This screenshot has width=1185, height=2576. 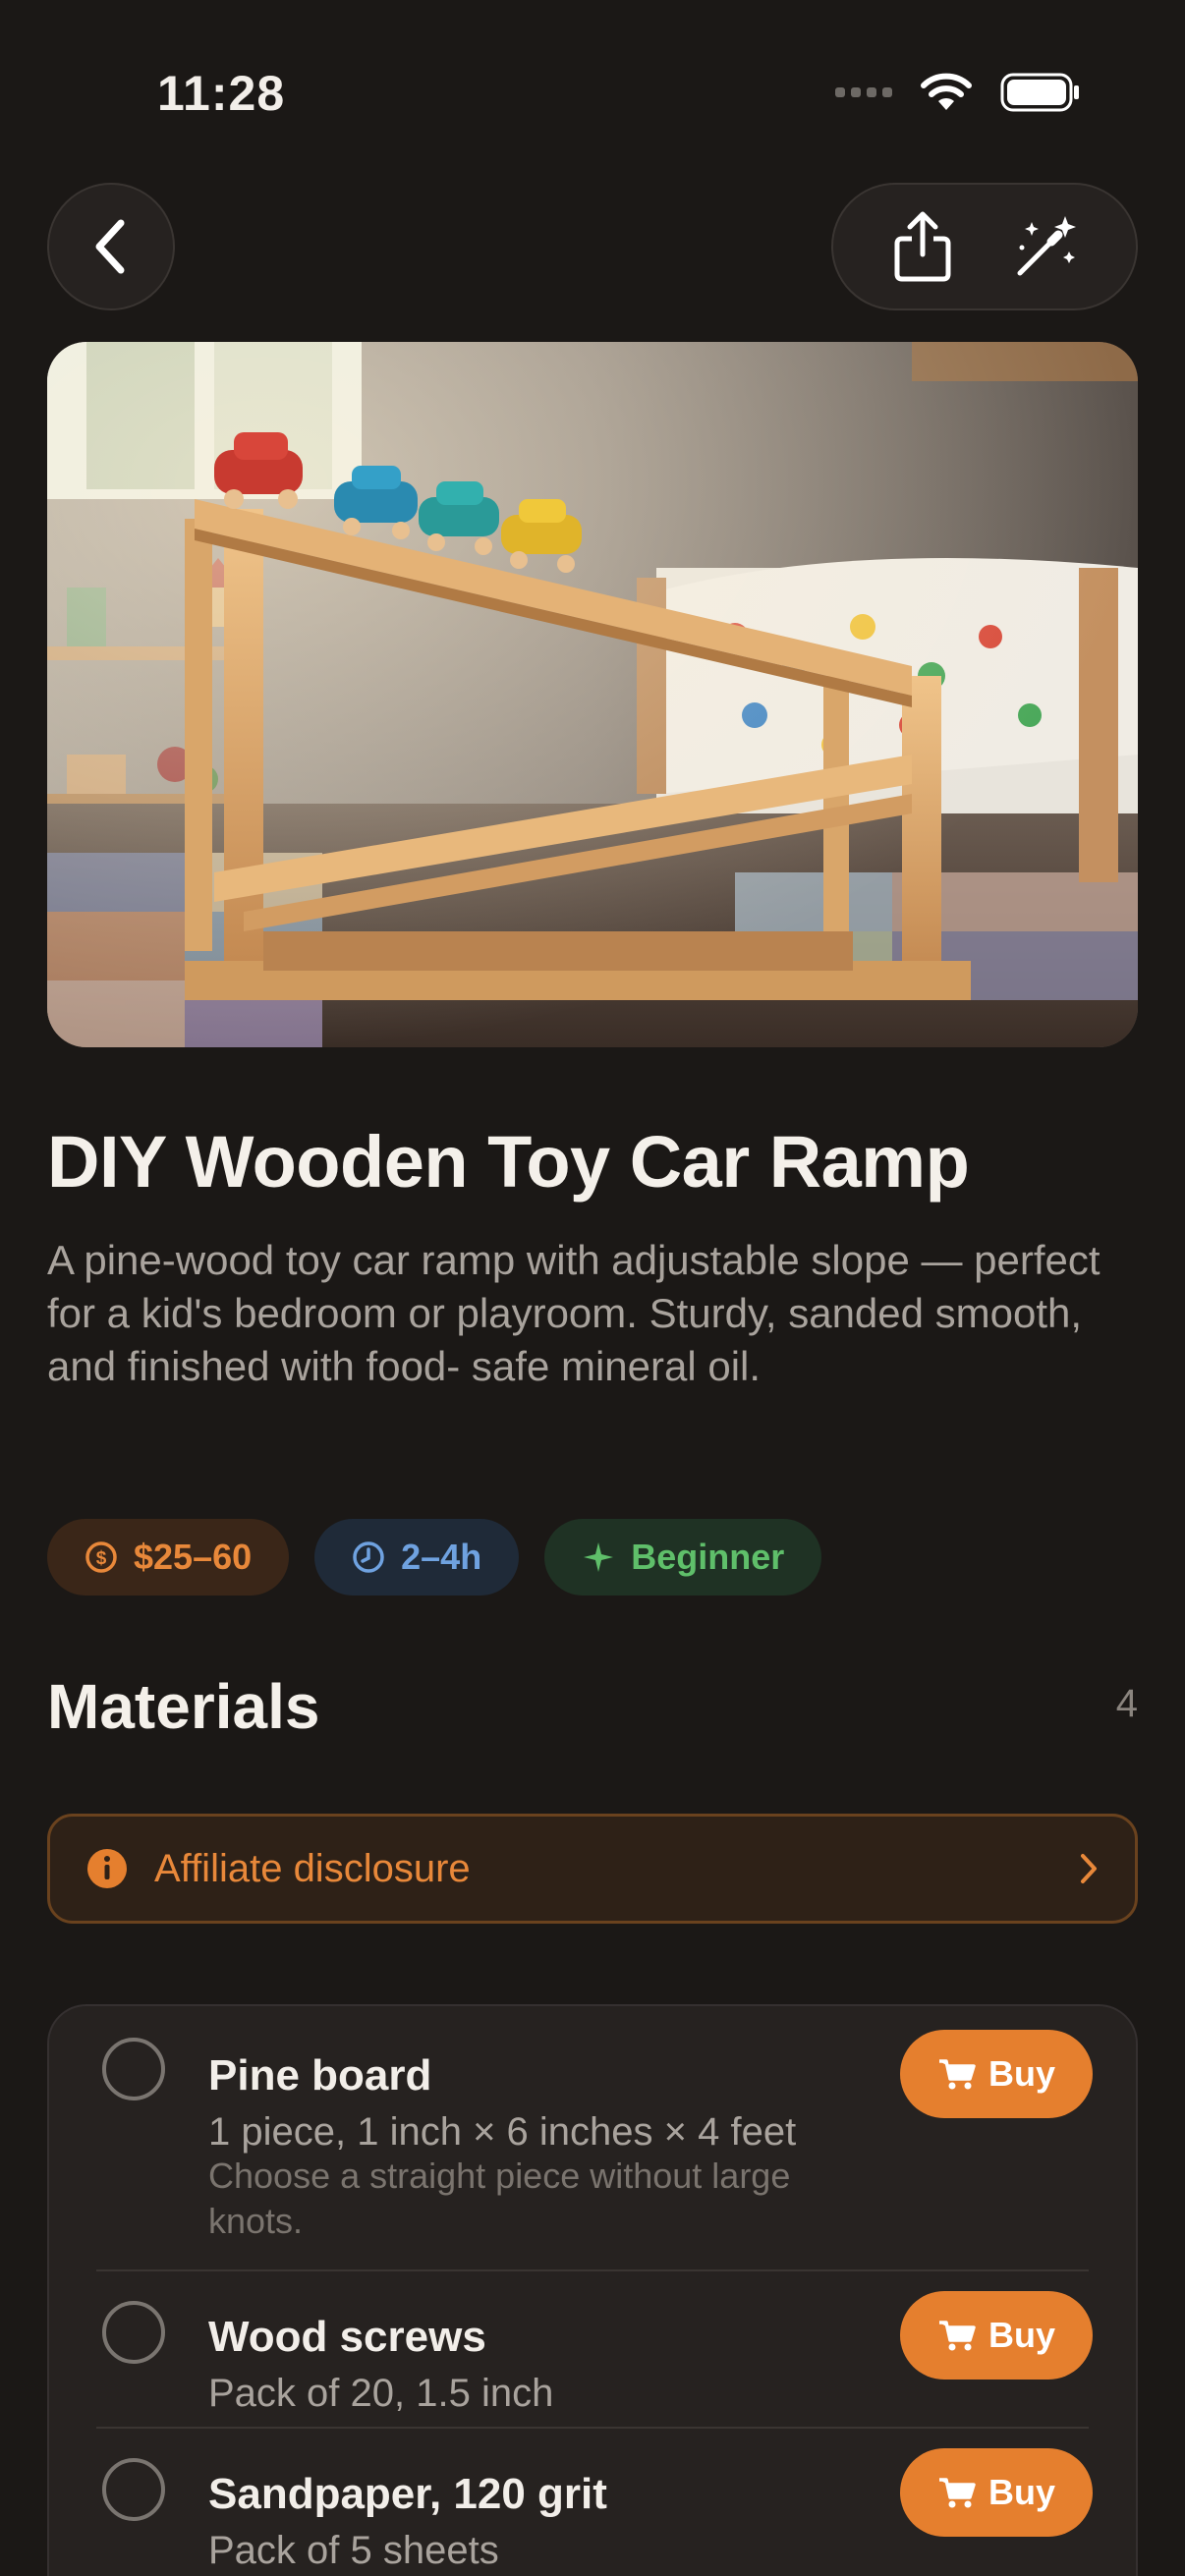 I want to click on time-chip: 2–4h, so click(x=417, y=1557).